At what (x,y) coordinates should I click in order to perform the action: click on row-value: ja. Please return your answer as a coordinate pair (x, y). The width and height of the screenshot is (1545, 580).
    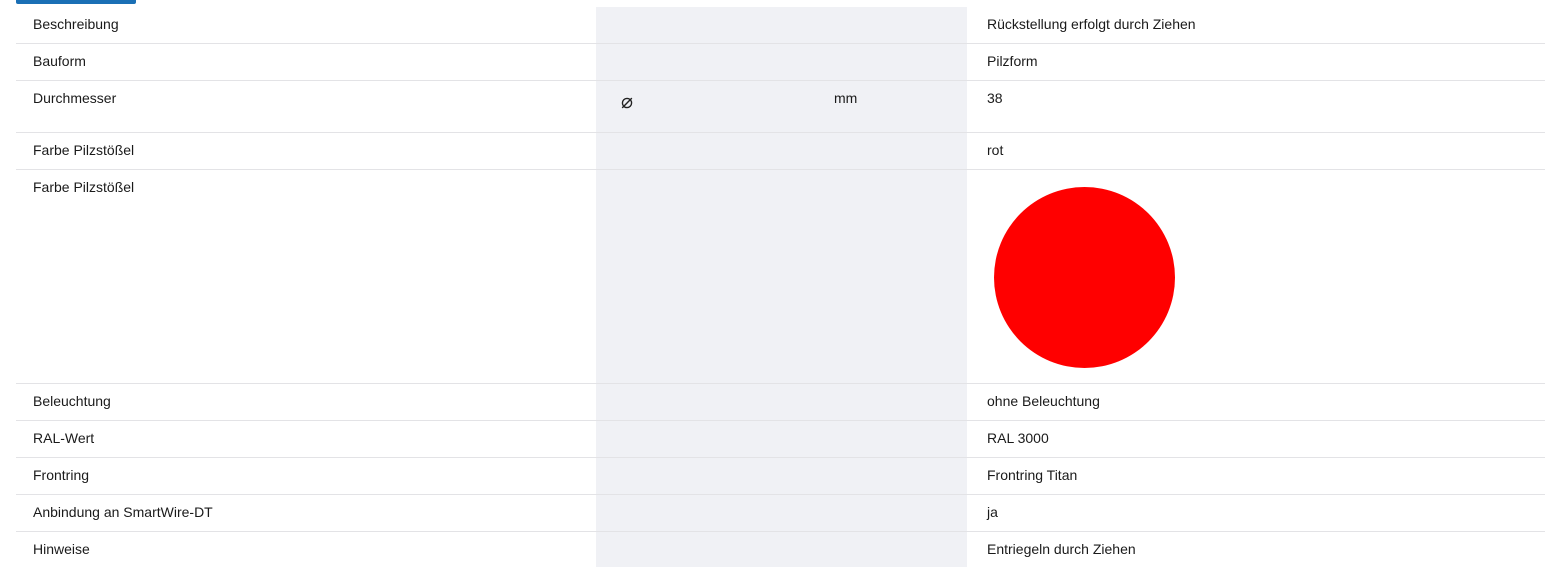
    Looking at the image, I should click on (992, 512).